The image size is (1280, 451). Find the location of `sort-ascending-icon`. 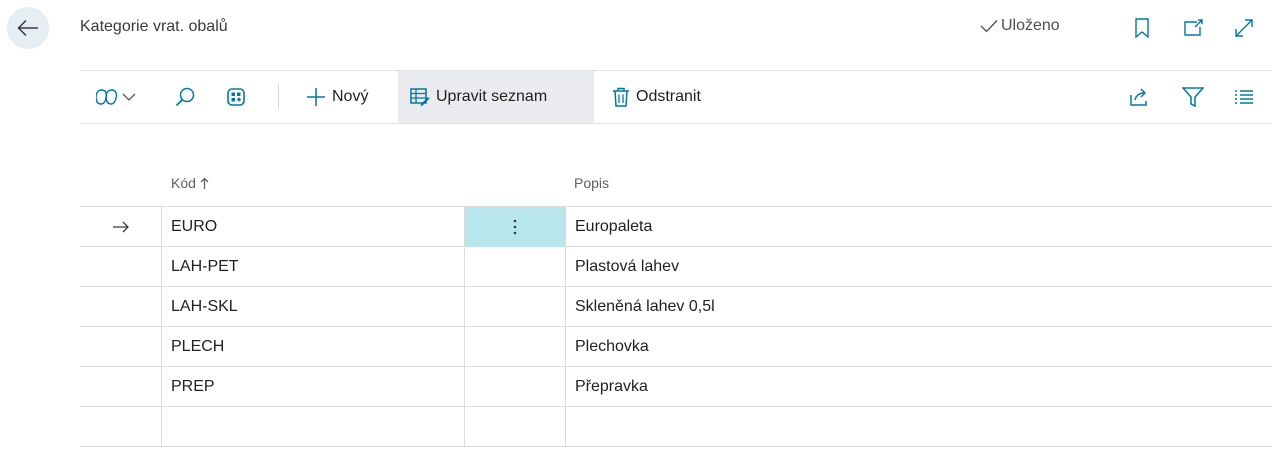

sort-ascending-icon is located at coordinates (204, 183).